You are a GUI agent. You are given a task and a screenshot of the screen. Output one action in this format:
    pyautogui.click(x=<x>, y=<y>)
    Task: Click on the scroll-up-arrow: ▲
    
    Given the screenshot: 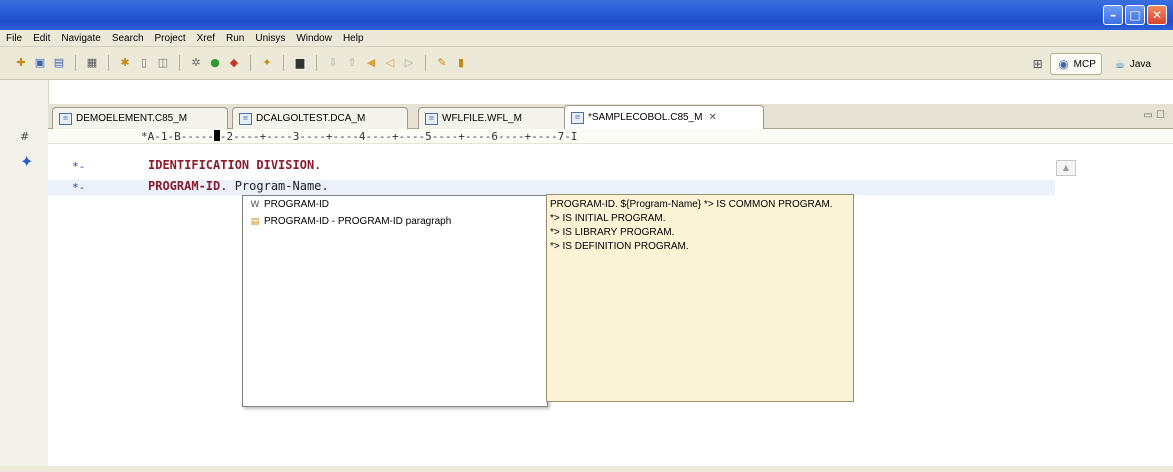 What is the action you would take?
    pyautogui.click(x=1066, y=168)
    